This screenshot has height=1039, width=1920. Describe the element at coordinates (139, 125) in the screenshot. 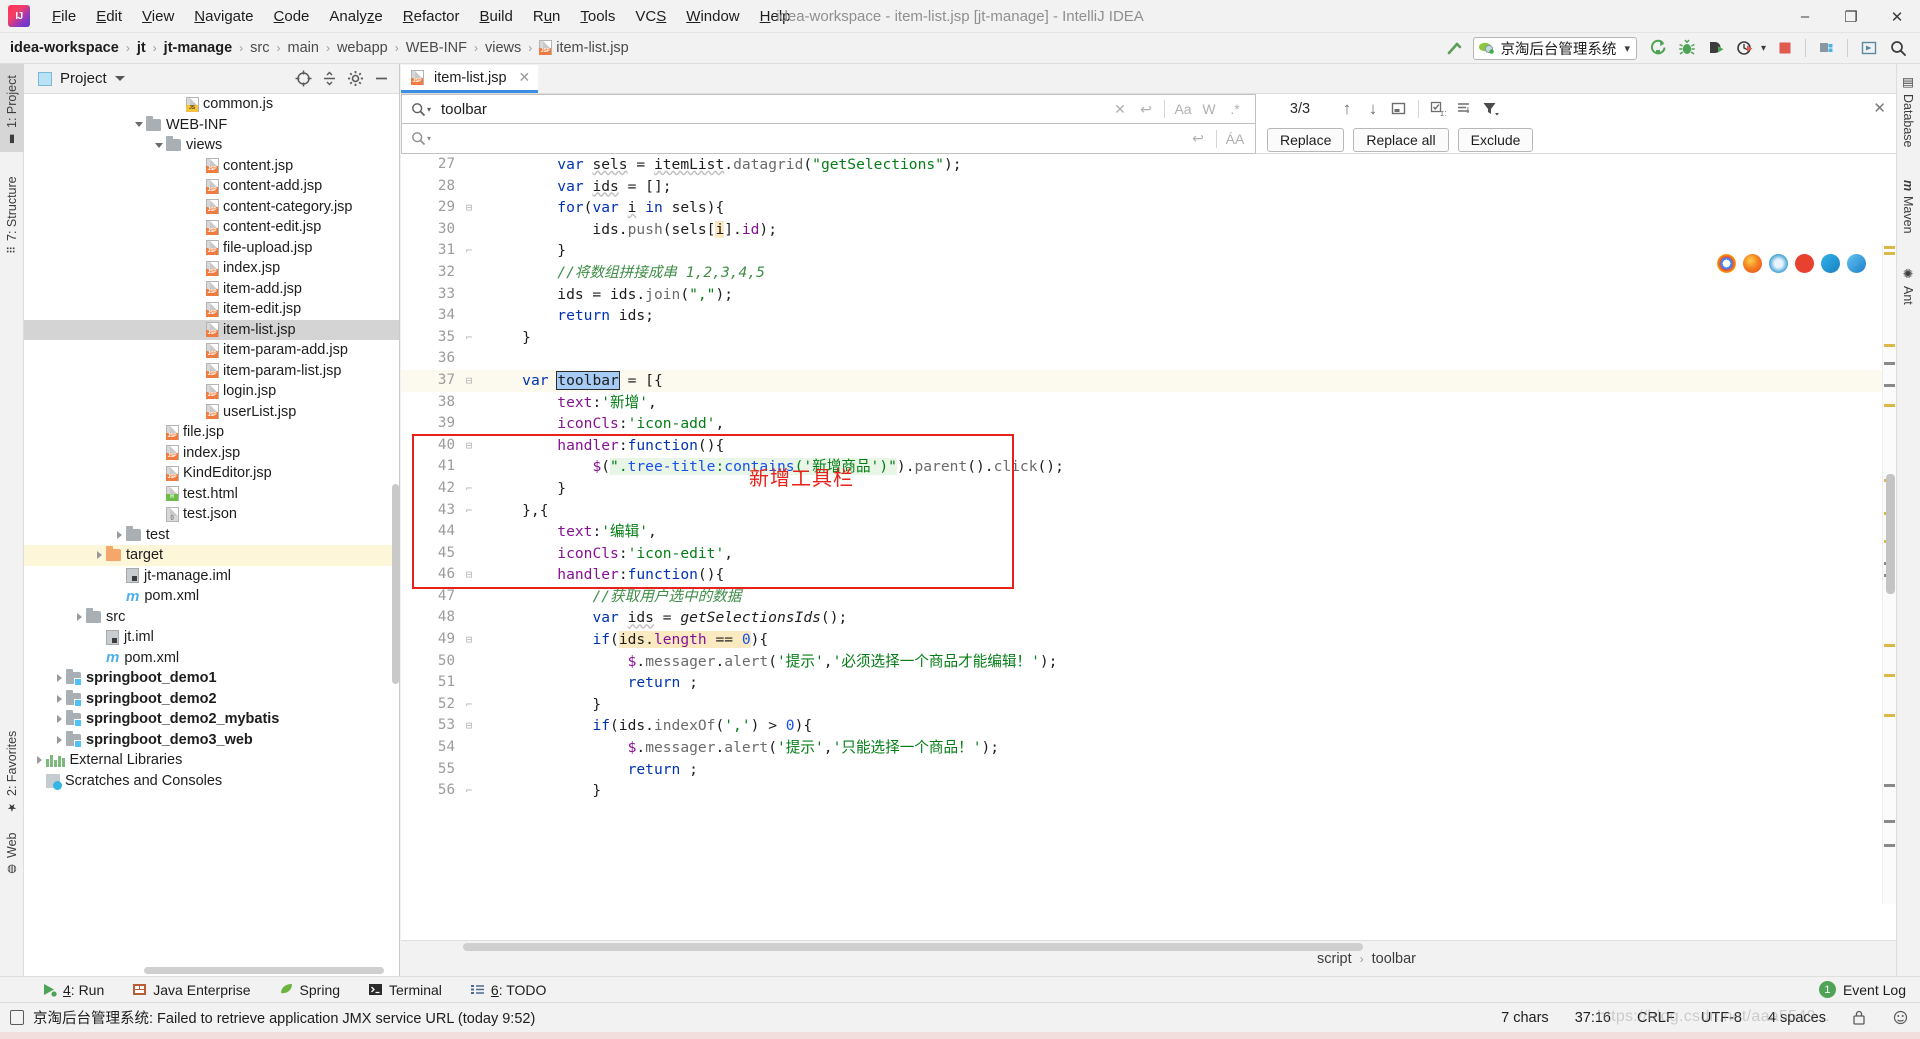

I see `collapse-arrow-icon` at that location.